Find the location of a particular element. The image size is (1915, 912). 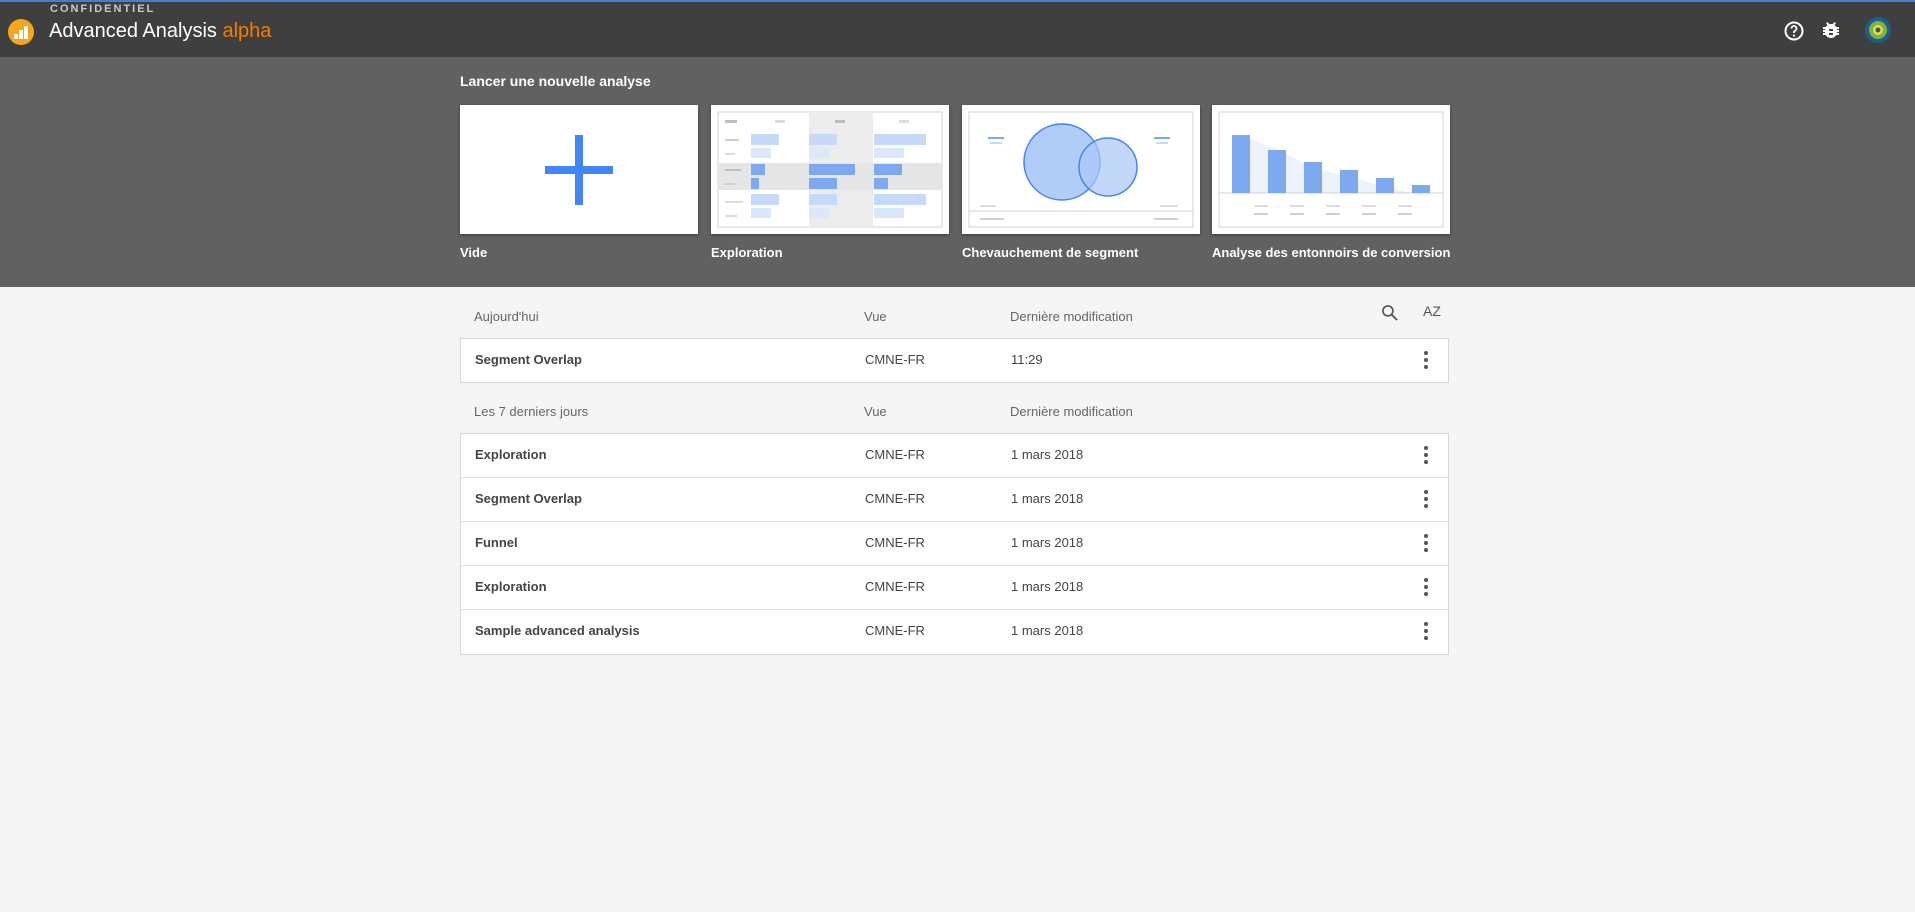

table-row: Funnel CMNE-FR 1 mars 2018 is located at coordinates (954, 544).